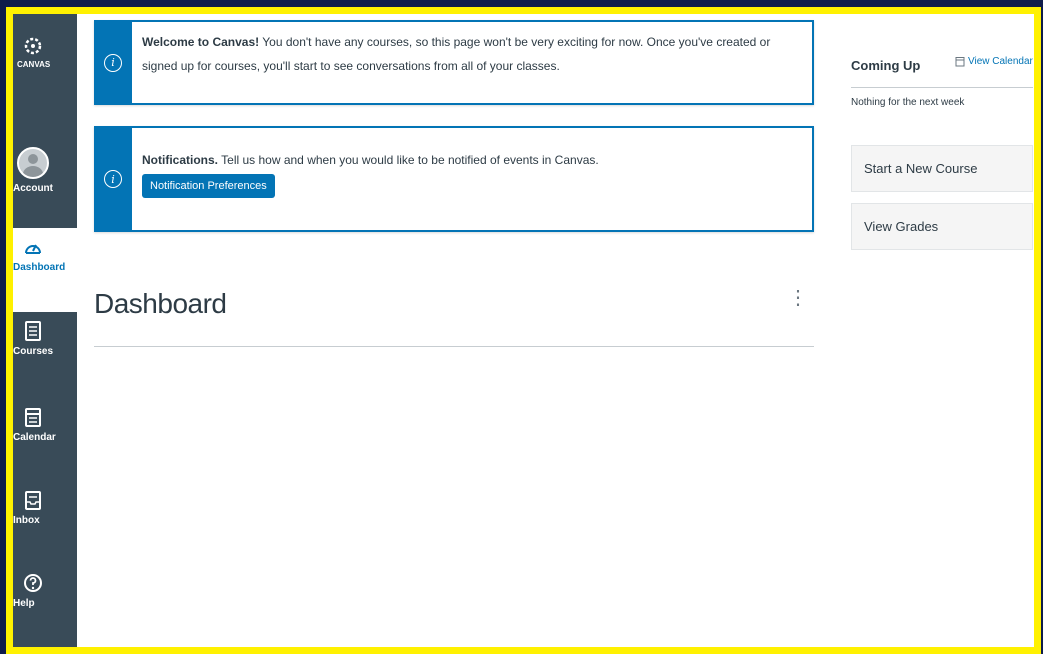 This screenshot has width=1043, height=654. Describe the element at coordinates (33, 417) in the screenshot. I see `calendar-icon` at that location.